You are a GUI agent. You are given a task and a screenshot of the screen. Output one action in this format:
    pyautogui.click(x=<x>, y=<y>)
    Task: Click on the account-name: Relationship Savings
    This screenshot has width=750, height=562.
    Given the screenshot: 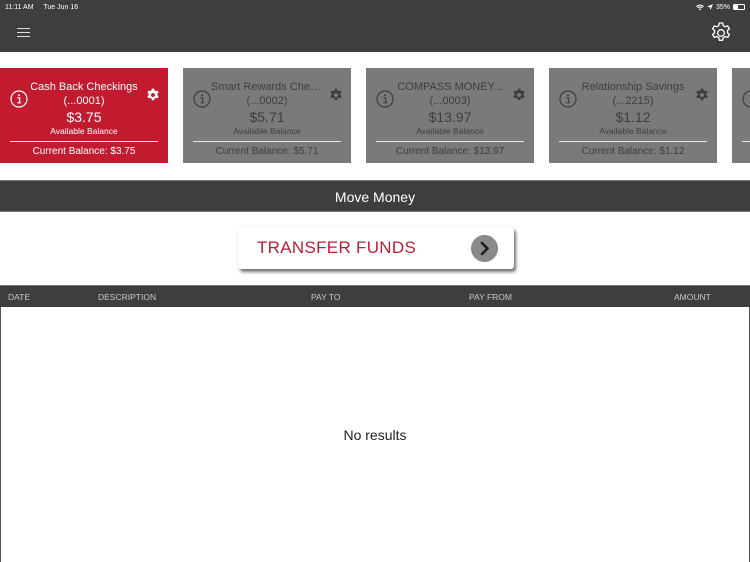 What is the action you would take?
    pyautogui.click(x=633, y=87)
    